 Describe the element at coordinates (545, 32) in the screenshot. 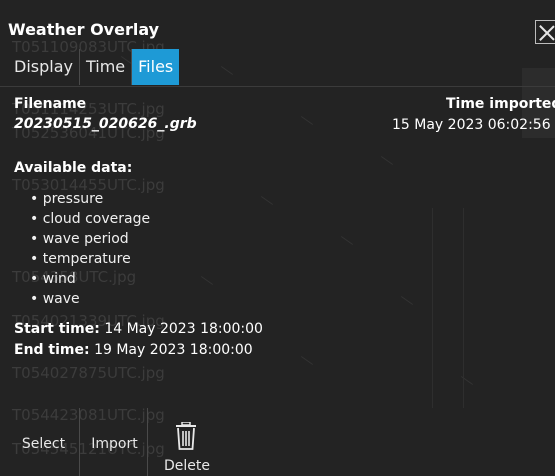

I see `close-icon` at that location.